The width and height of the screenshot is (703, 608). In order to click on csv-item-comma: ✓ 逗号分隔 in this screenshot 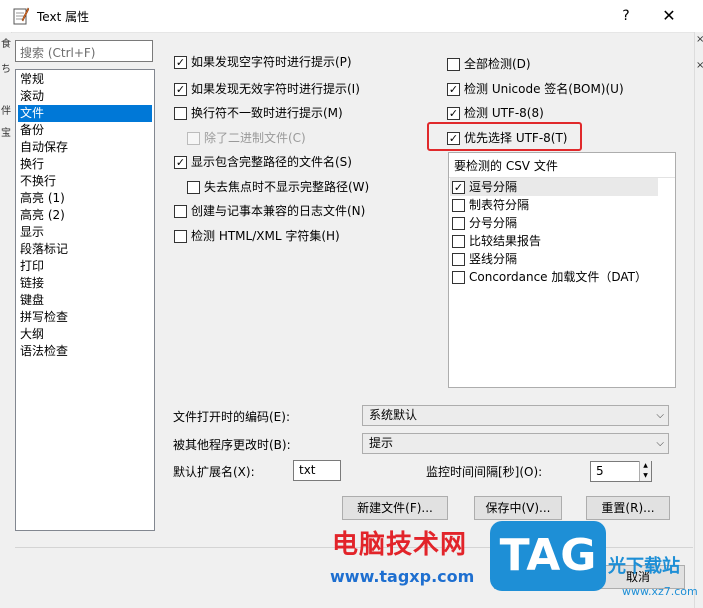, I will do `click(484, 187)`.